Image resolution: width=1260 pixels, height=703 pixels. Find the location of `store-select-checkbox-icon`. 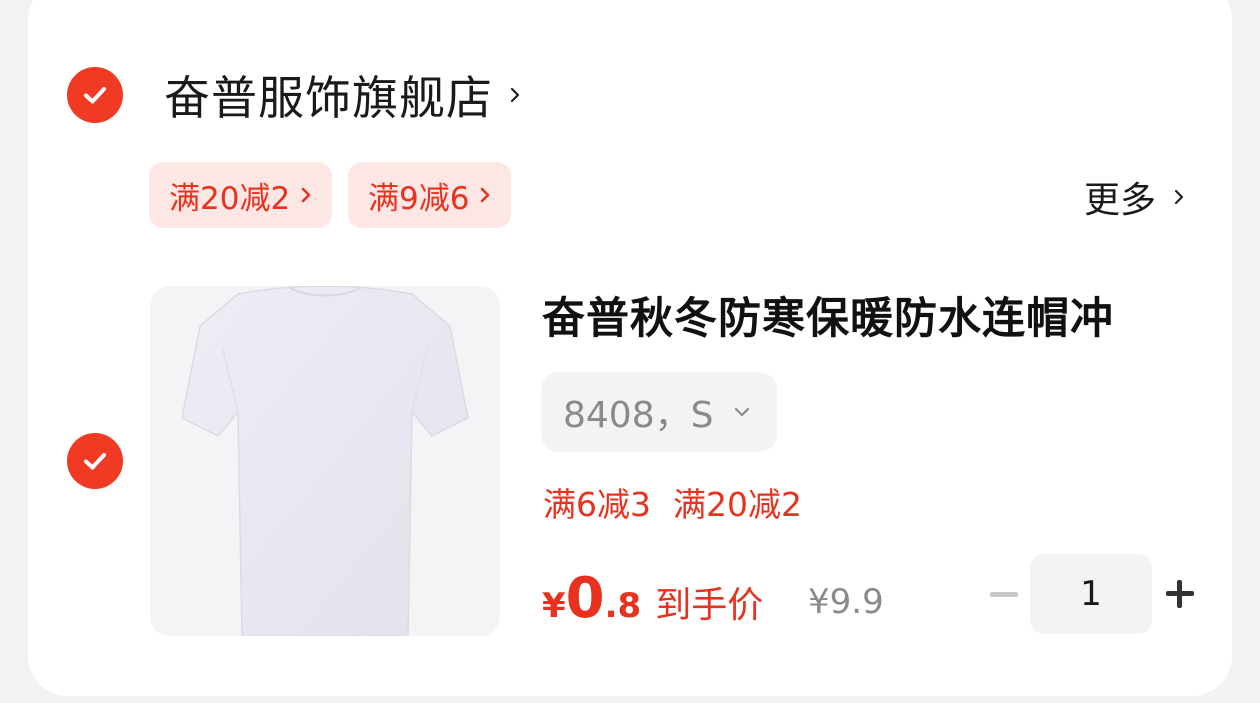

store-select-checkbox-icon is located at coordinates (95, 95).